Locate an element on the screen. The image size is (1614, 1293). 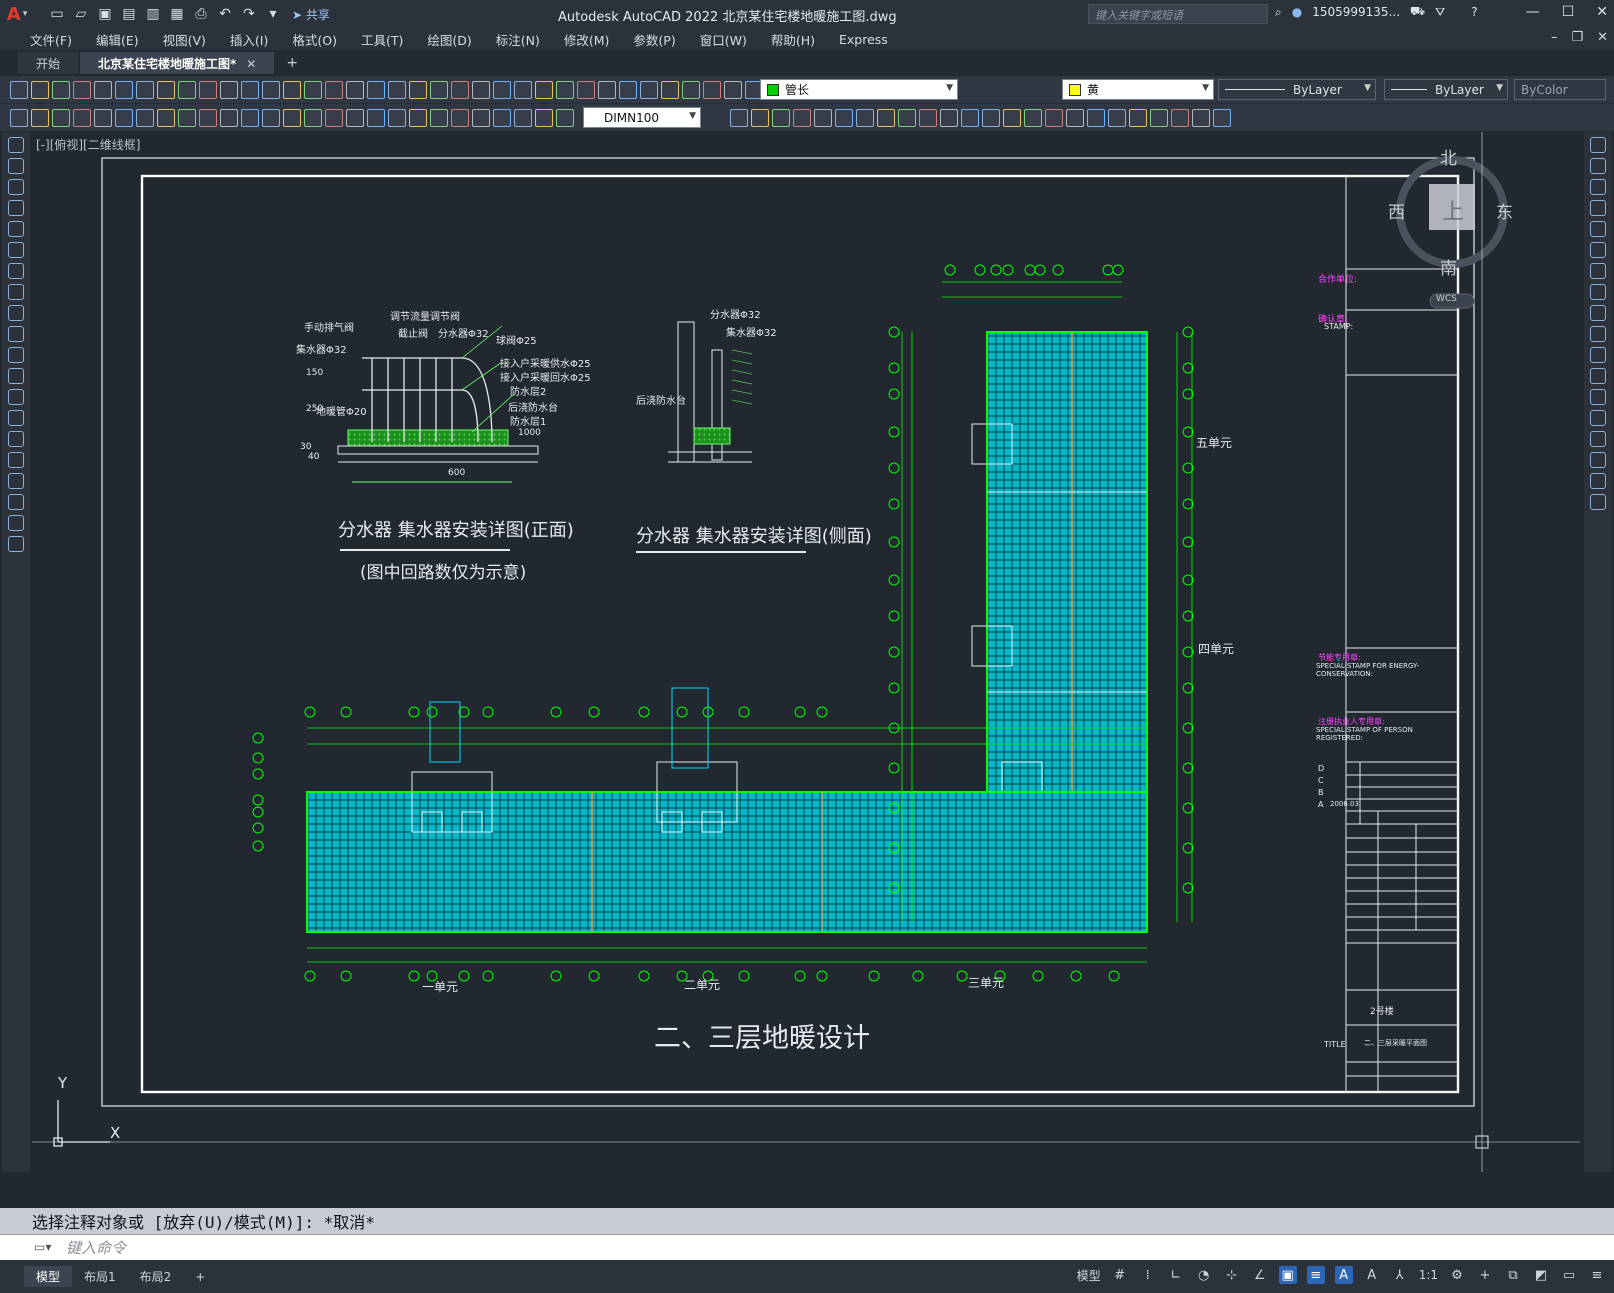
share-button: ➤ 共享 is located at coordinates (311, 14).